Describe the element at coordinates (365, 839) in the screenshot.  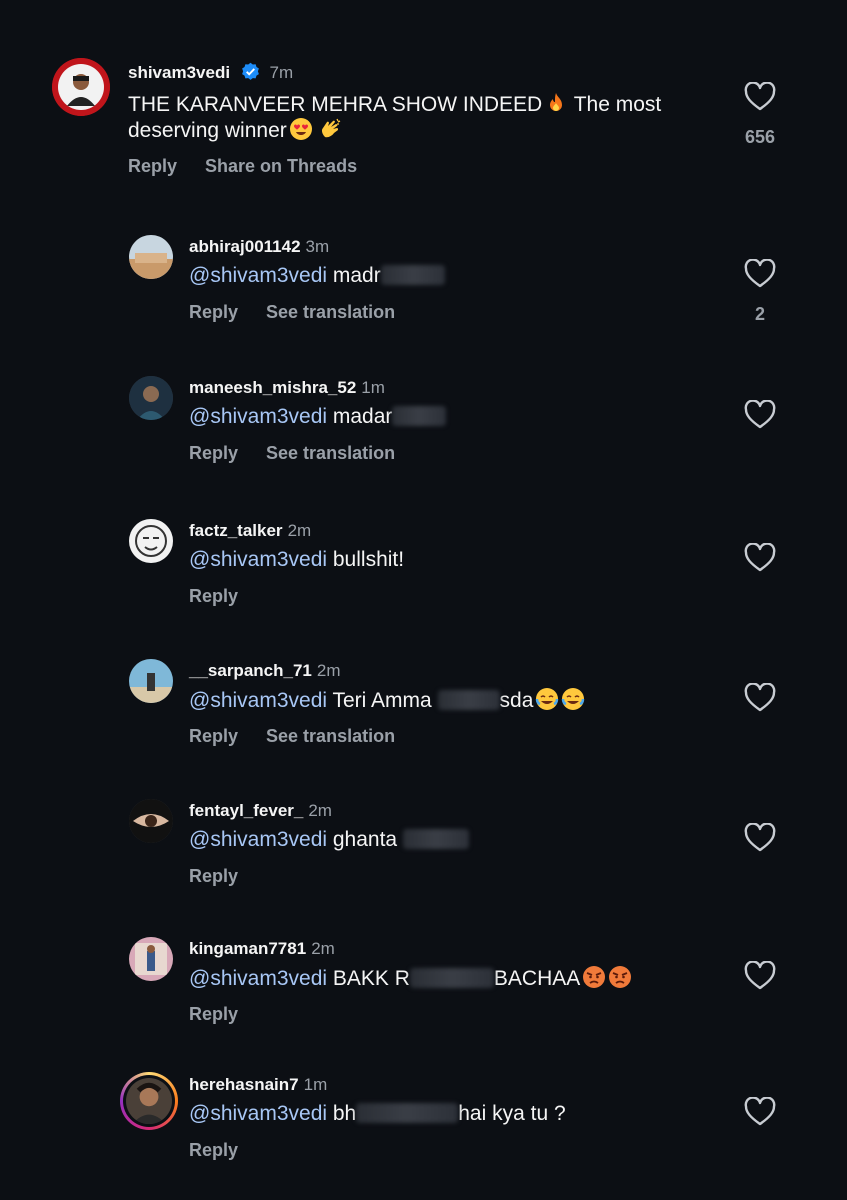
I see `comment-text-content: ghanta` at that location.